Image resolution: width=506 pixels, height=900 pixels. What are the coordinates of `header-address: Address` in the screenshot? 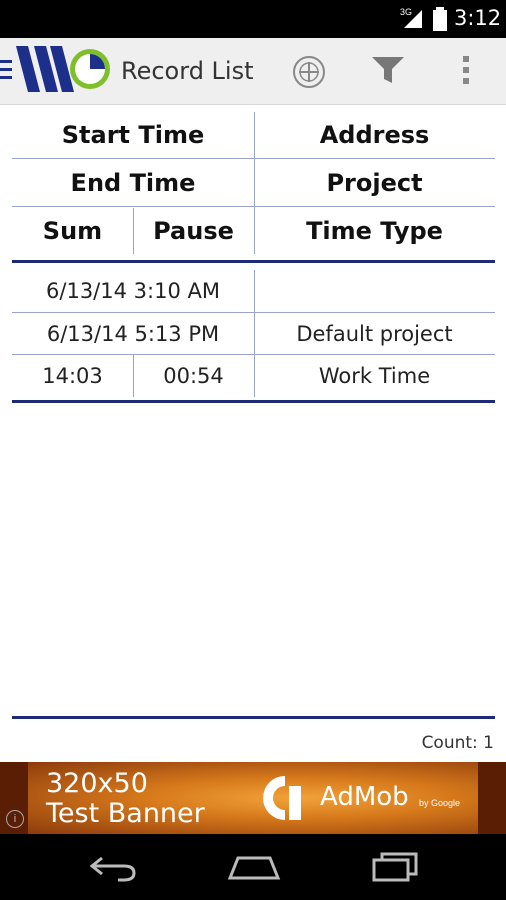 It's located at (374, 135).